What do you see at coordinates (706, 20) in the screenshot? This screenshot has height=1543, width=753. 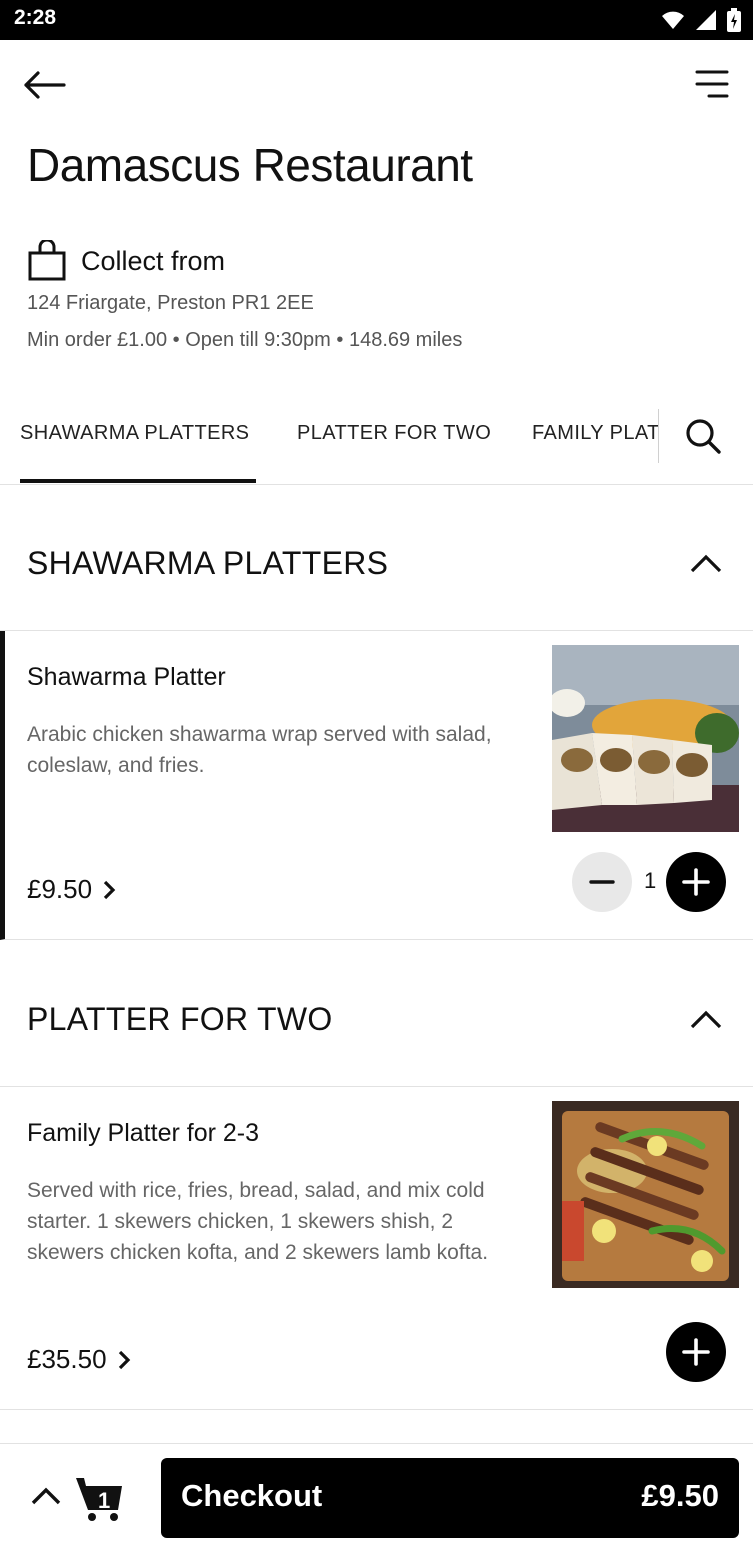 I see `signal-icon` at bounding box center [706, 20].